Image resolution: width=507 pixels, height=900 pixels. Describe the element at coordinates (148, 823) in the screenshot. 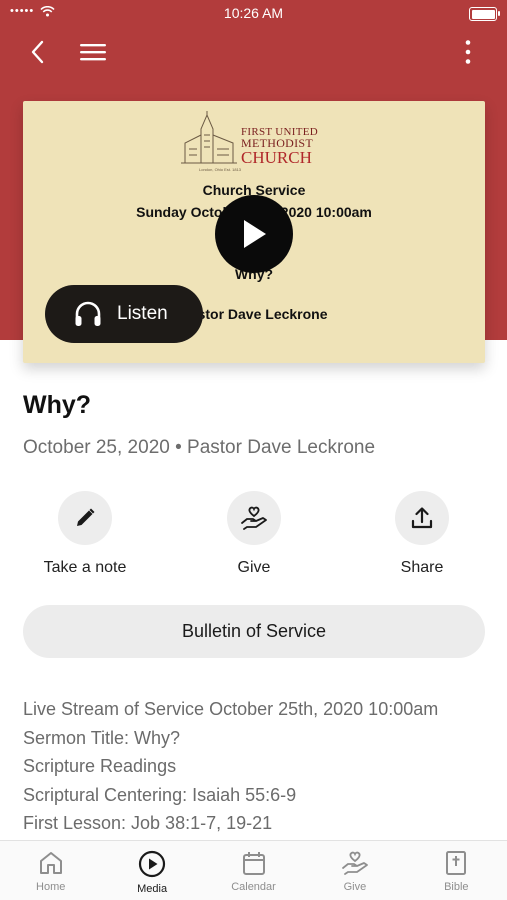

I see `description-line: First Lesson: Job 38:1-7, 19-21` at that location.